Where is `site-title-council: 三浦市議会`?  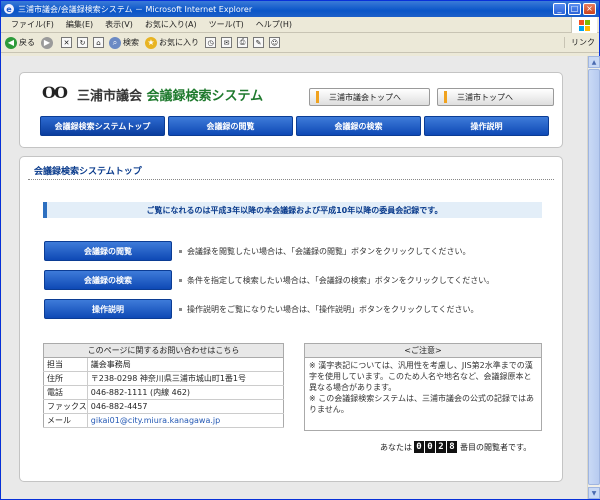 site-title-council: 三浦市議会 is located at coordinates (110, 96).